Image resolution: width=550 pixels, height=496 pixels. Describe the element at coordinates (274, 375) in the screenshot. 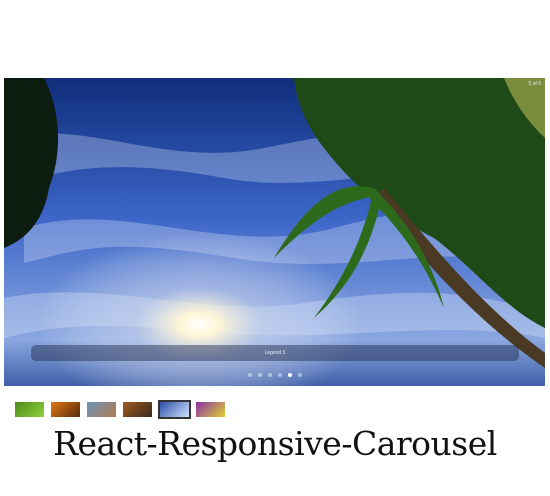

I see `carousel-dots` at that location.